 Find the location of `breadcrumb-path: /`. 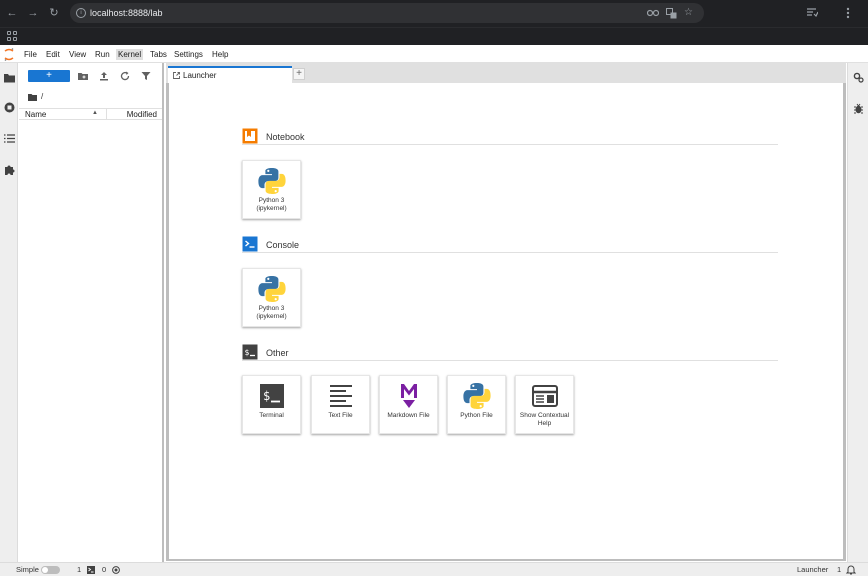

breadcrumb-path: / is located at coordinates (42, 96).